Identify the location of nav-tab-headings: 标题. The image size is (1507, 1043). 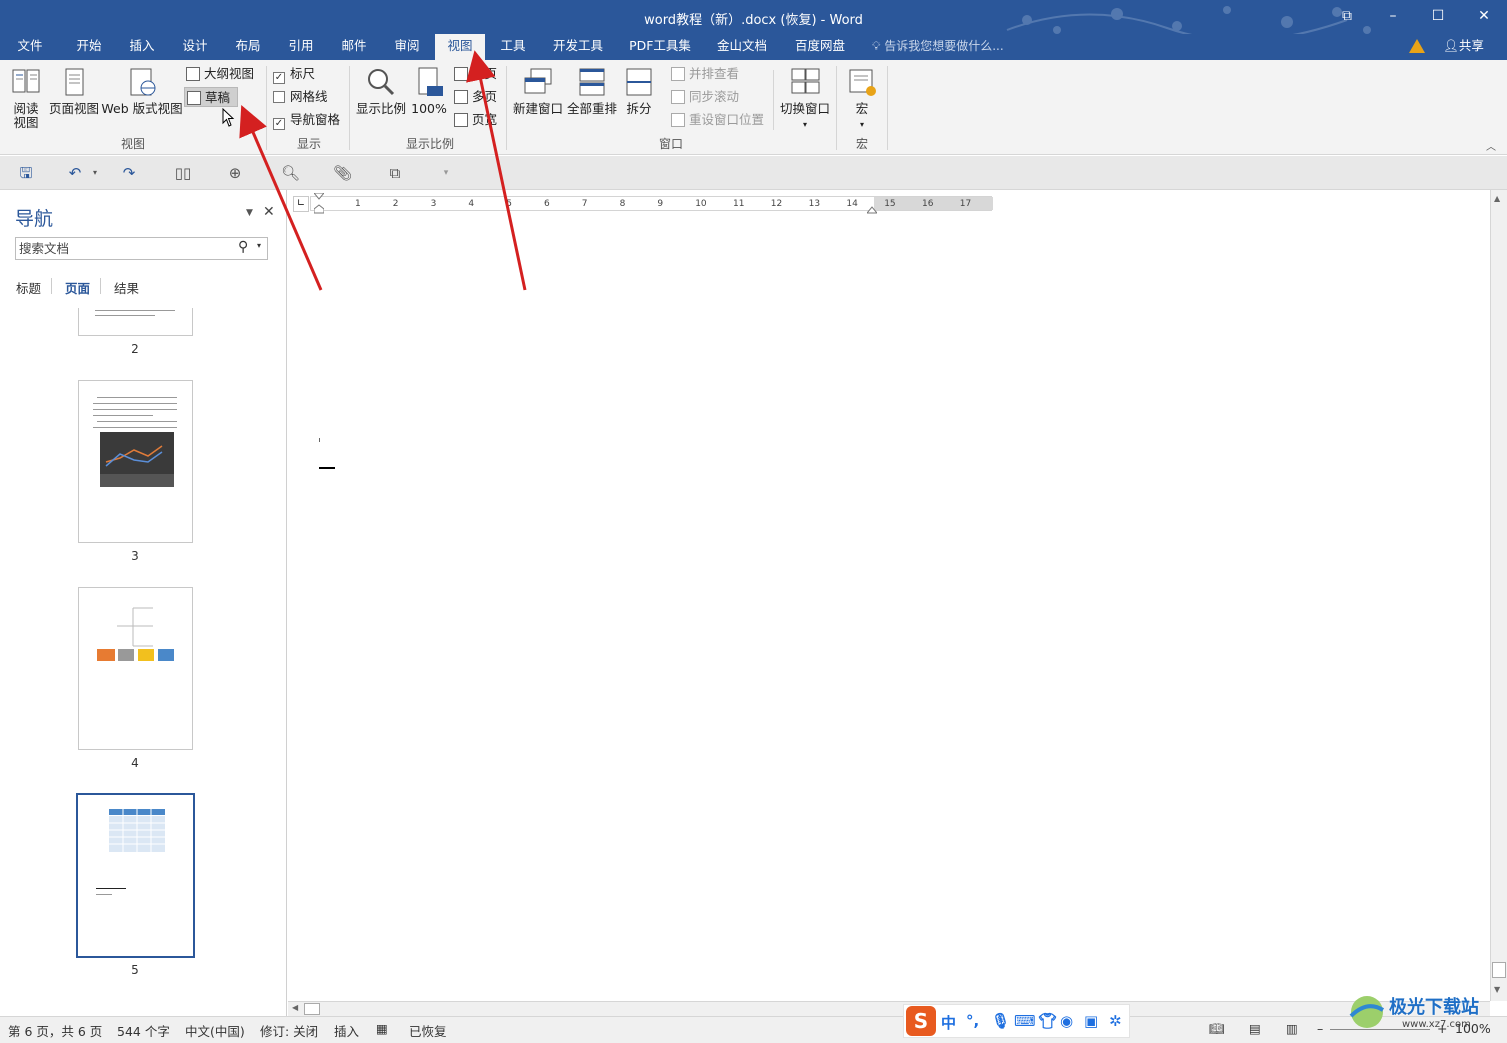
(28, 287).